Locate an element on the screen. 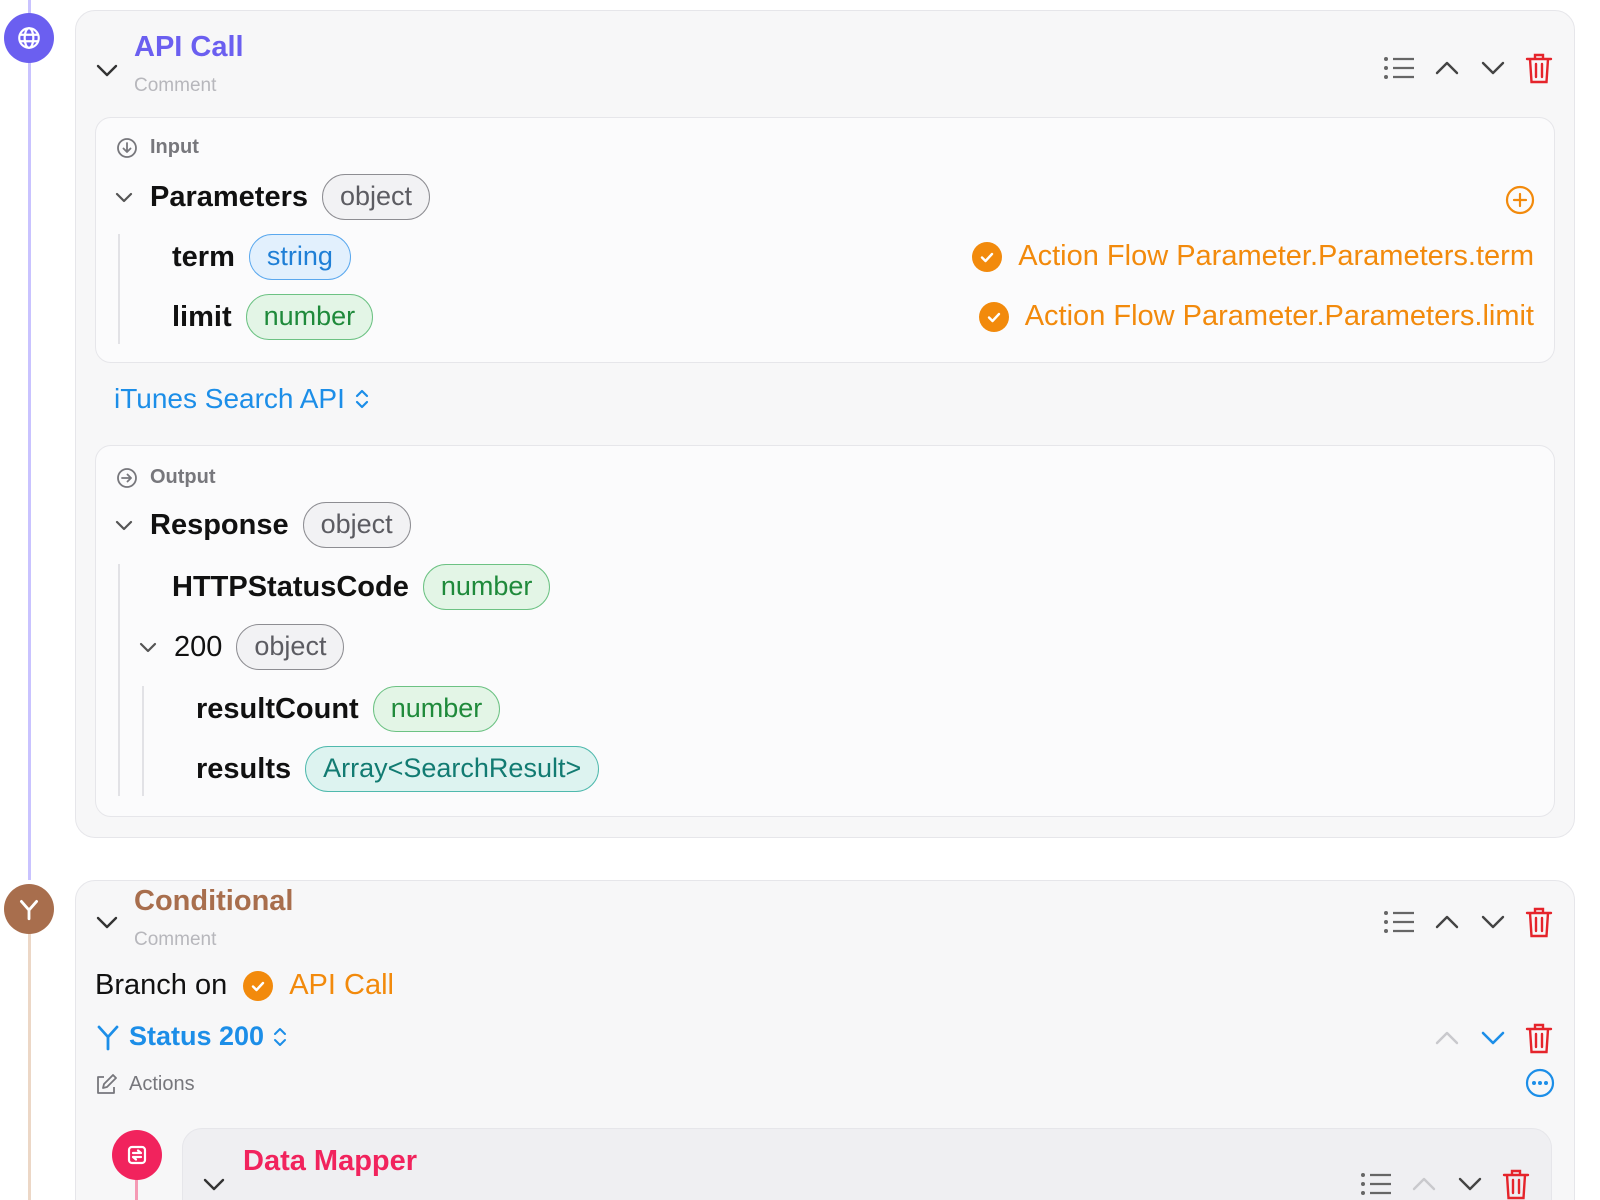 The height and width of the screenshot is (1200, 1600). api-call-title: API Call is located at coordinates (189, 47).